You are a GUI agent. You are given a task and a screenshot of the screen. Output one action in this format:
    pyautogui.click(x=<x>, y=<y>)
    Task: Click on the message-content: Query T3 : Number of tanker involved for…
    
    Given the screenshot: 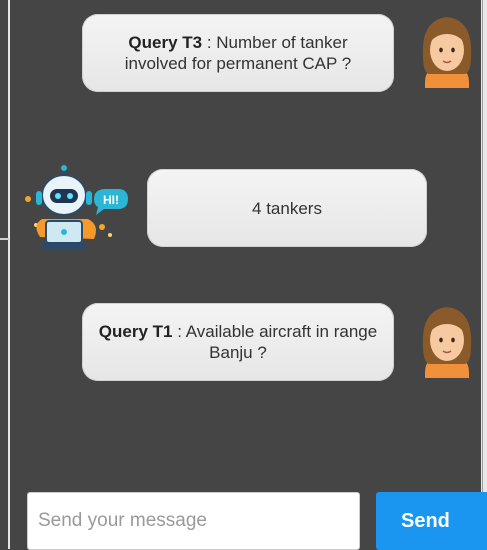 What is the action you would take?
    pyautogui.click(x=238, y=53)
    